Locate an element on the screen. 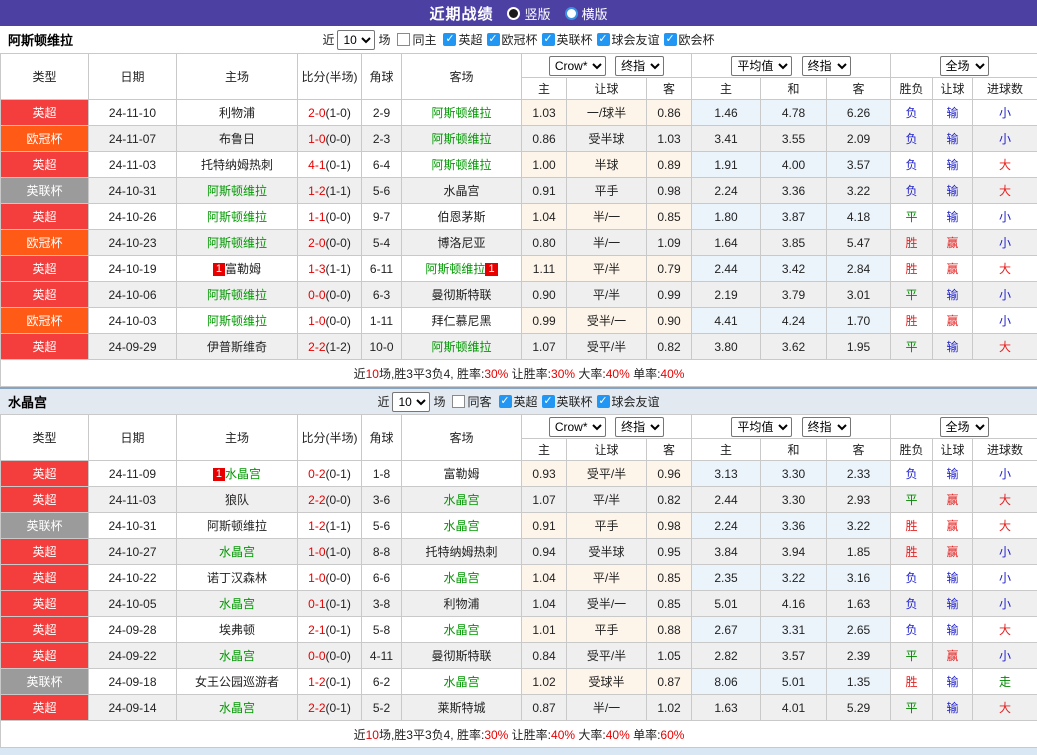  result-goals: 小 is located at coordinates (1005, 604).